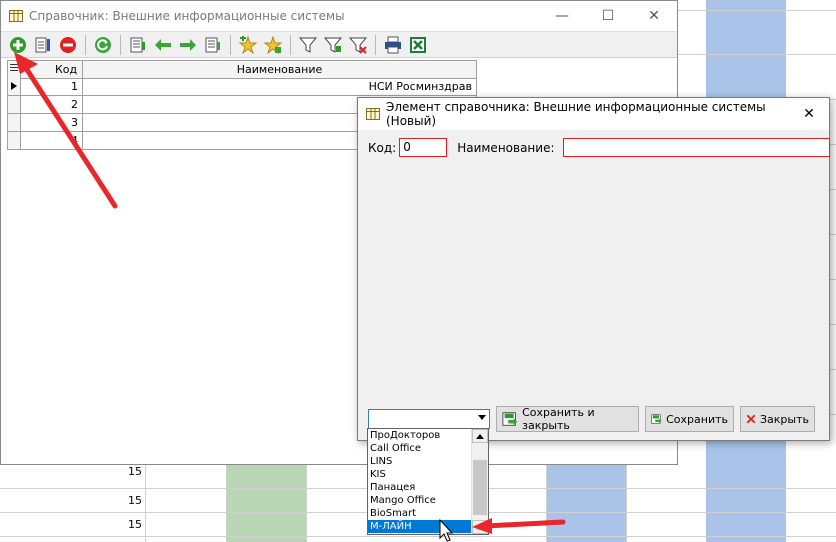  Describe the element at coordinates (696, 147) in the screenshot. I see `name-field` at that location.